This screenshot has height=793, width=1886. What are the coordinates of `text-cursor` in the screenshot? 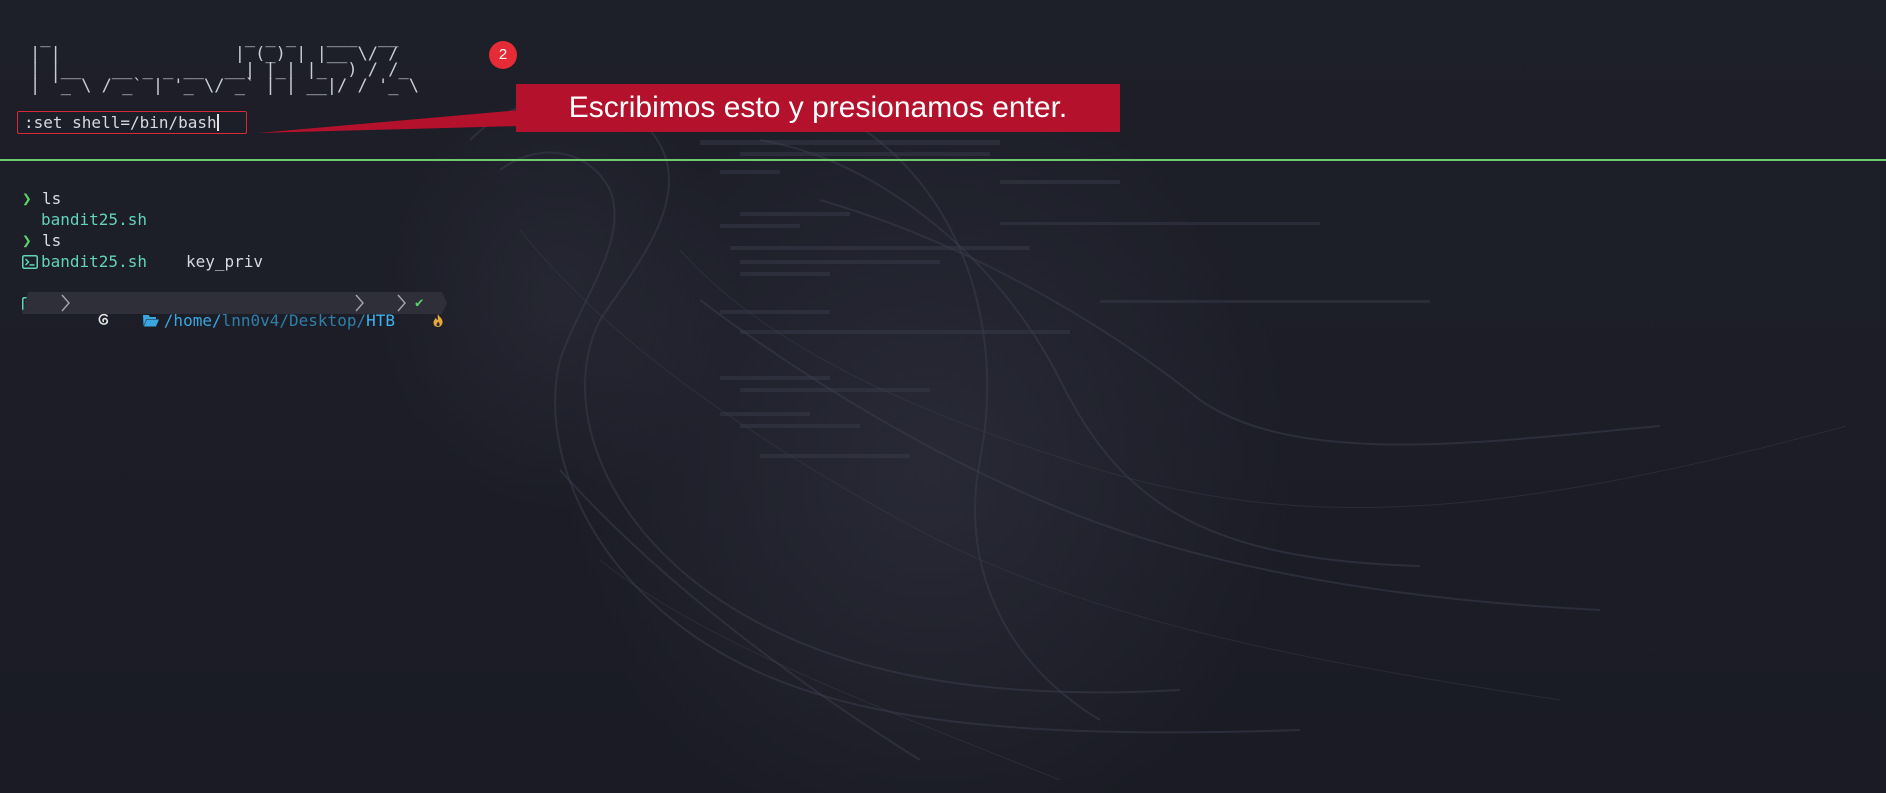 It's located at (217, 122).